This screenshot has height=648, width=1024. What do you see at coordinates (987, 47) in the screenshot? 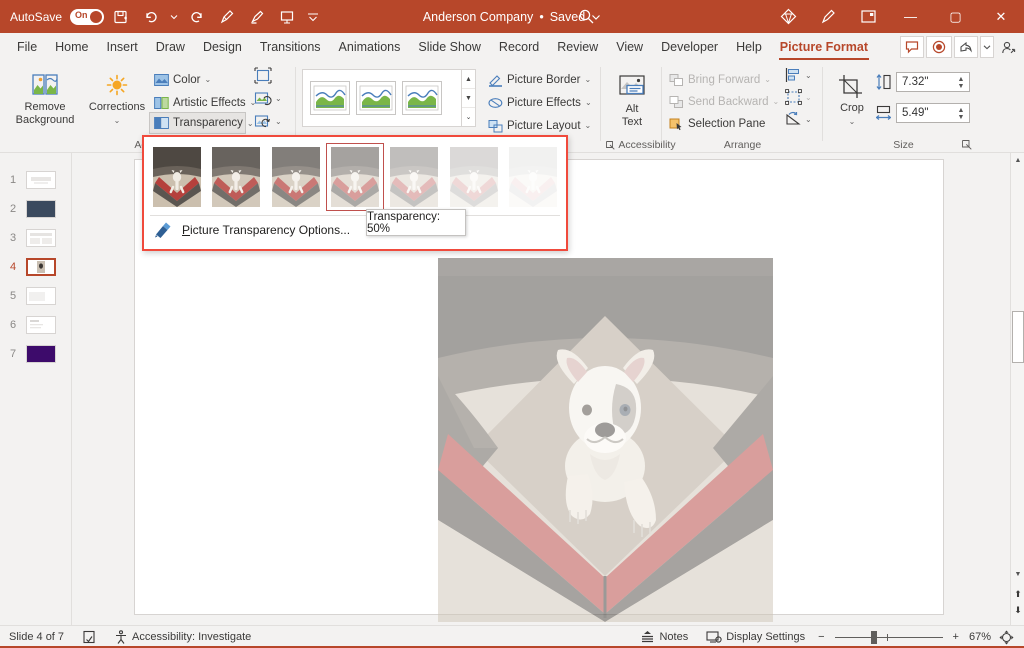
I see `share-dropdown-icon` at bounding box center [987, 47].